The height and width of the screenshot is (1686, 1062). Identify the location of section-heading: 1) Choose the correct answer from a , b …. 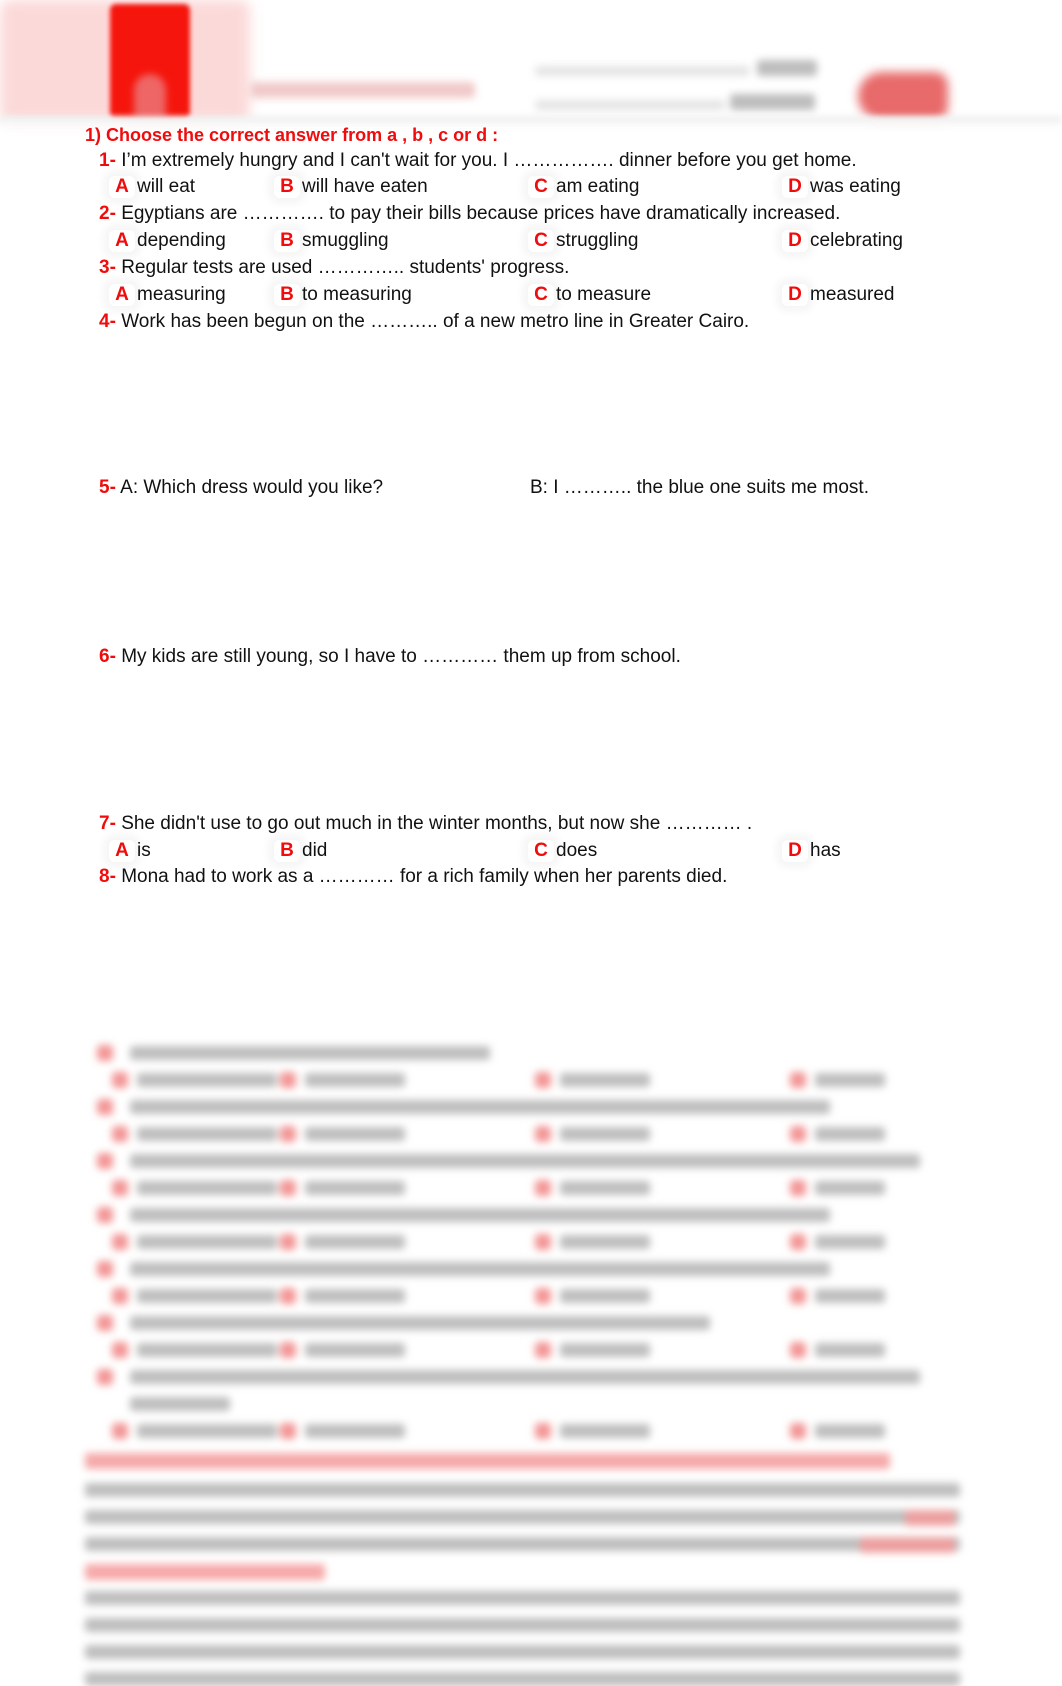
(292, 135).